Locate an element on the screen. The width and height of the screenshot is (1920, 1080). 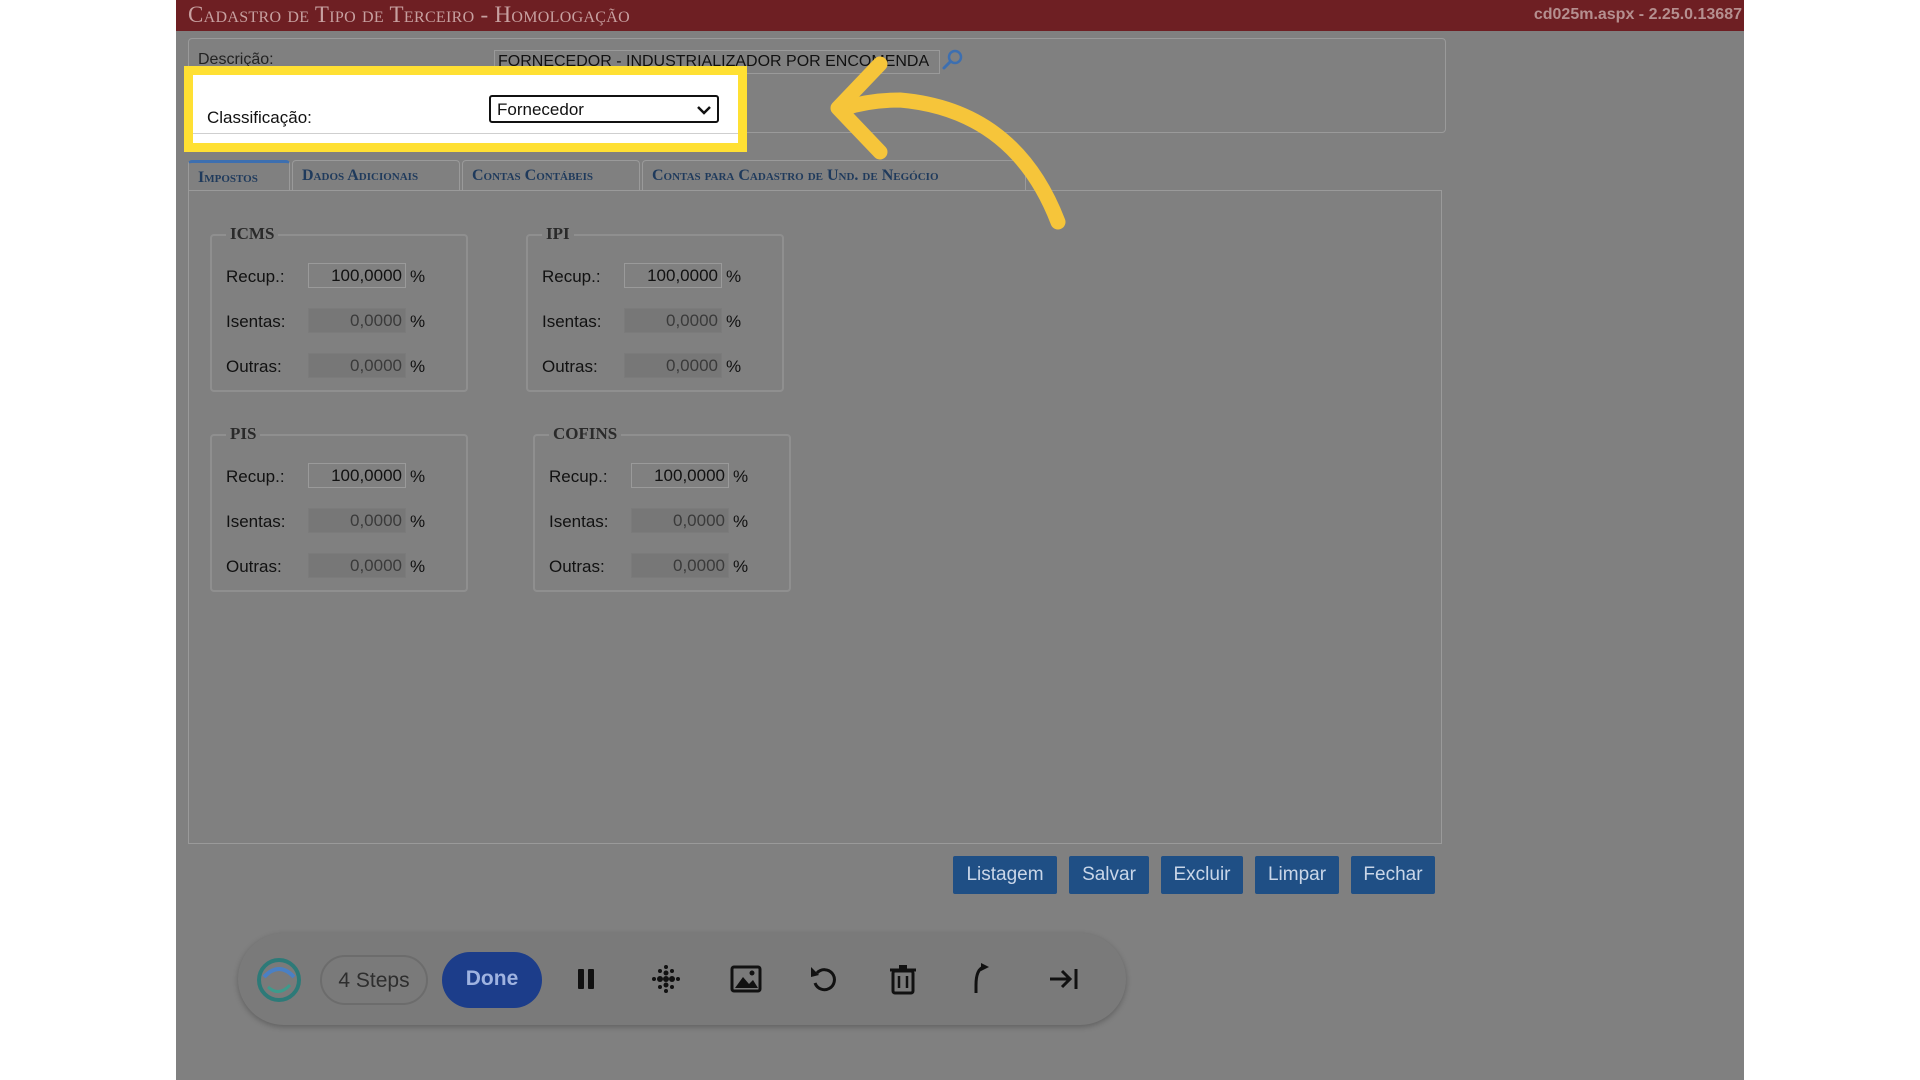
pis-isentas-input: 0,0000 is located at coordinates (357, 520).